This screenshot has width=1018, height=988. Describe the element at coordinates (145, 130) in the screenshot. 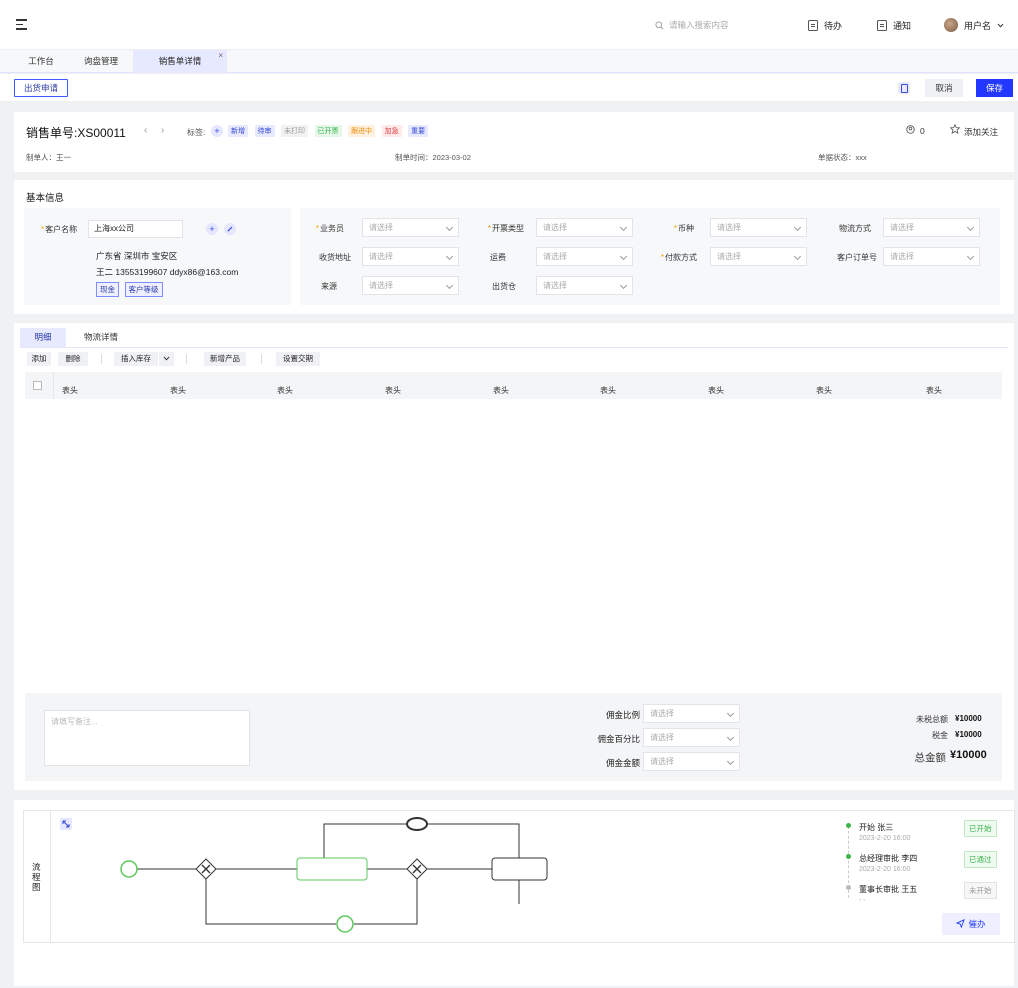

I see `prev-arrow: ‹` at that location.